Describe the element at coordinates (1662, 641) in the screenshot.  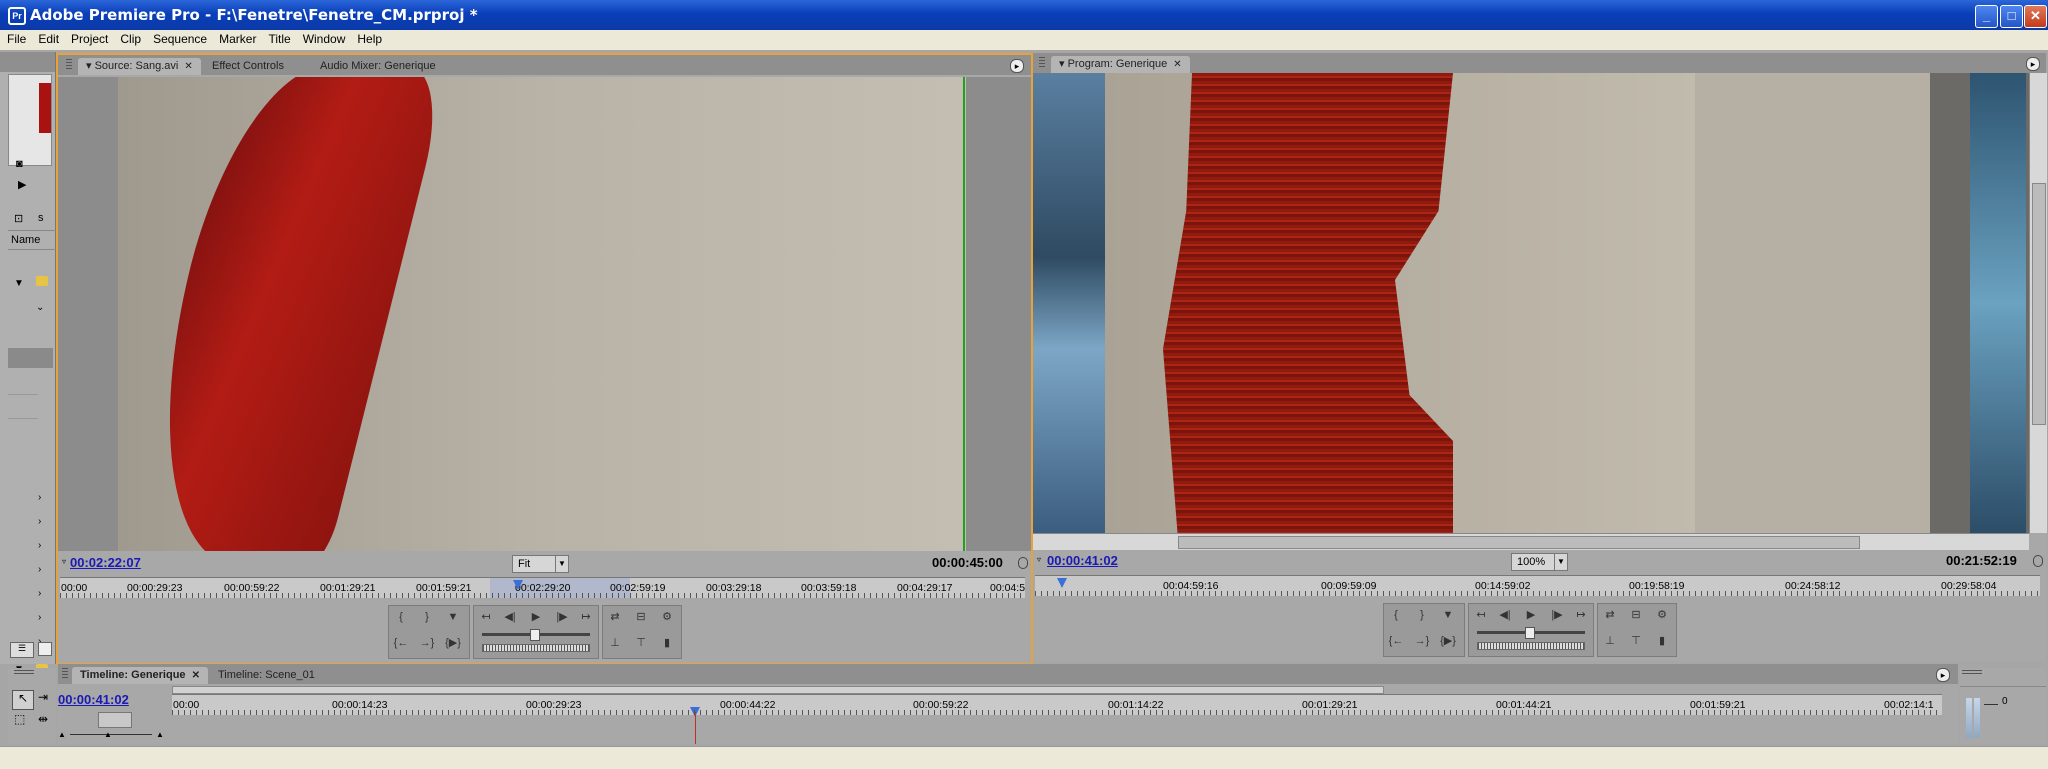
I see `trim-icon: ▮` at that location.